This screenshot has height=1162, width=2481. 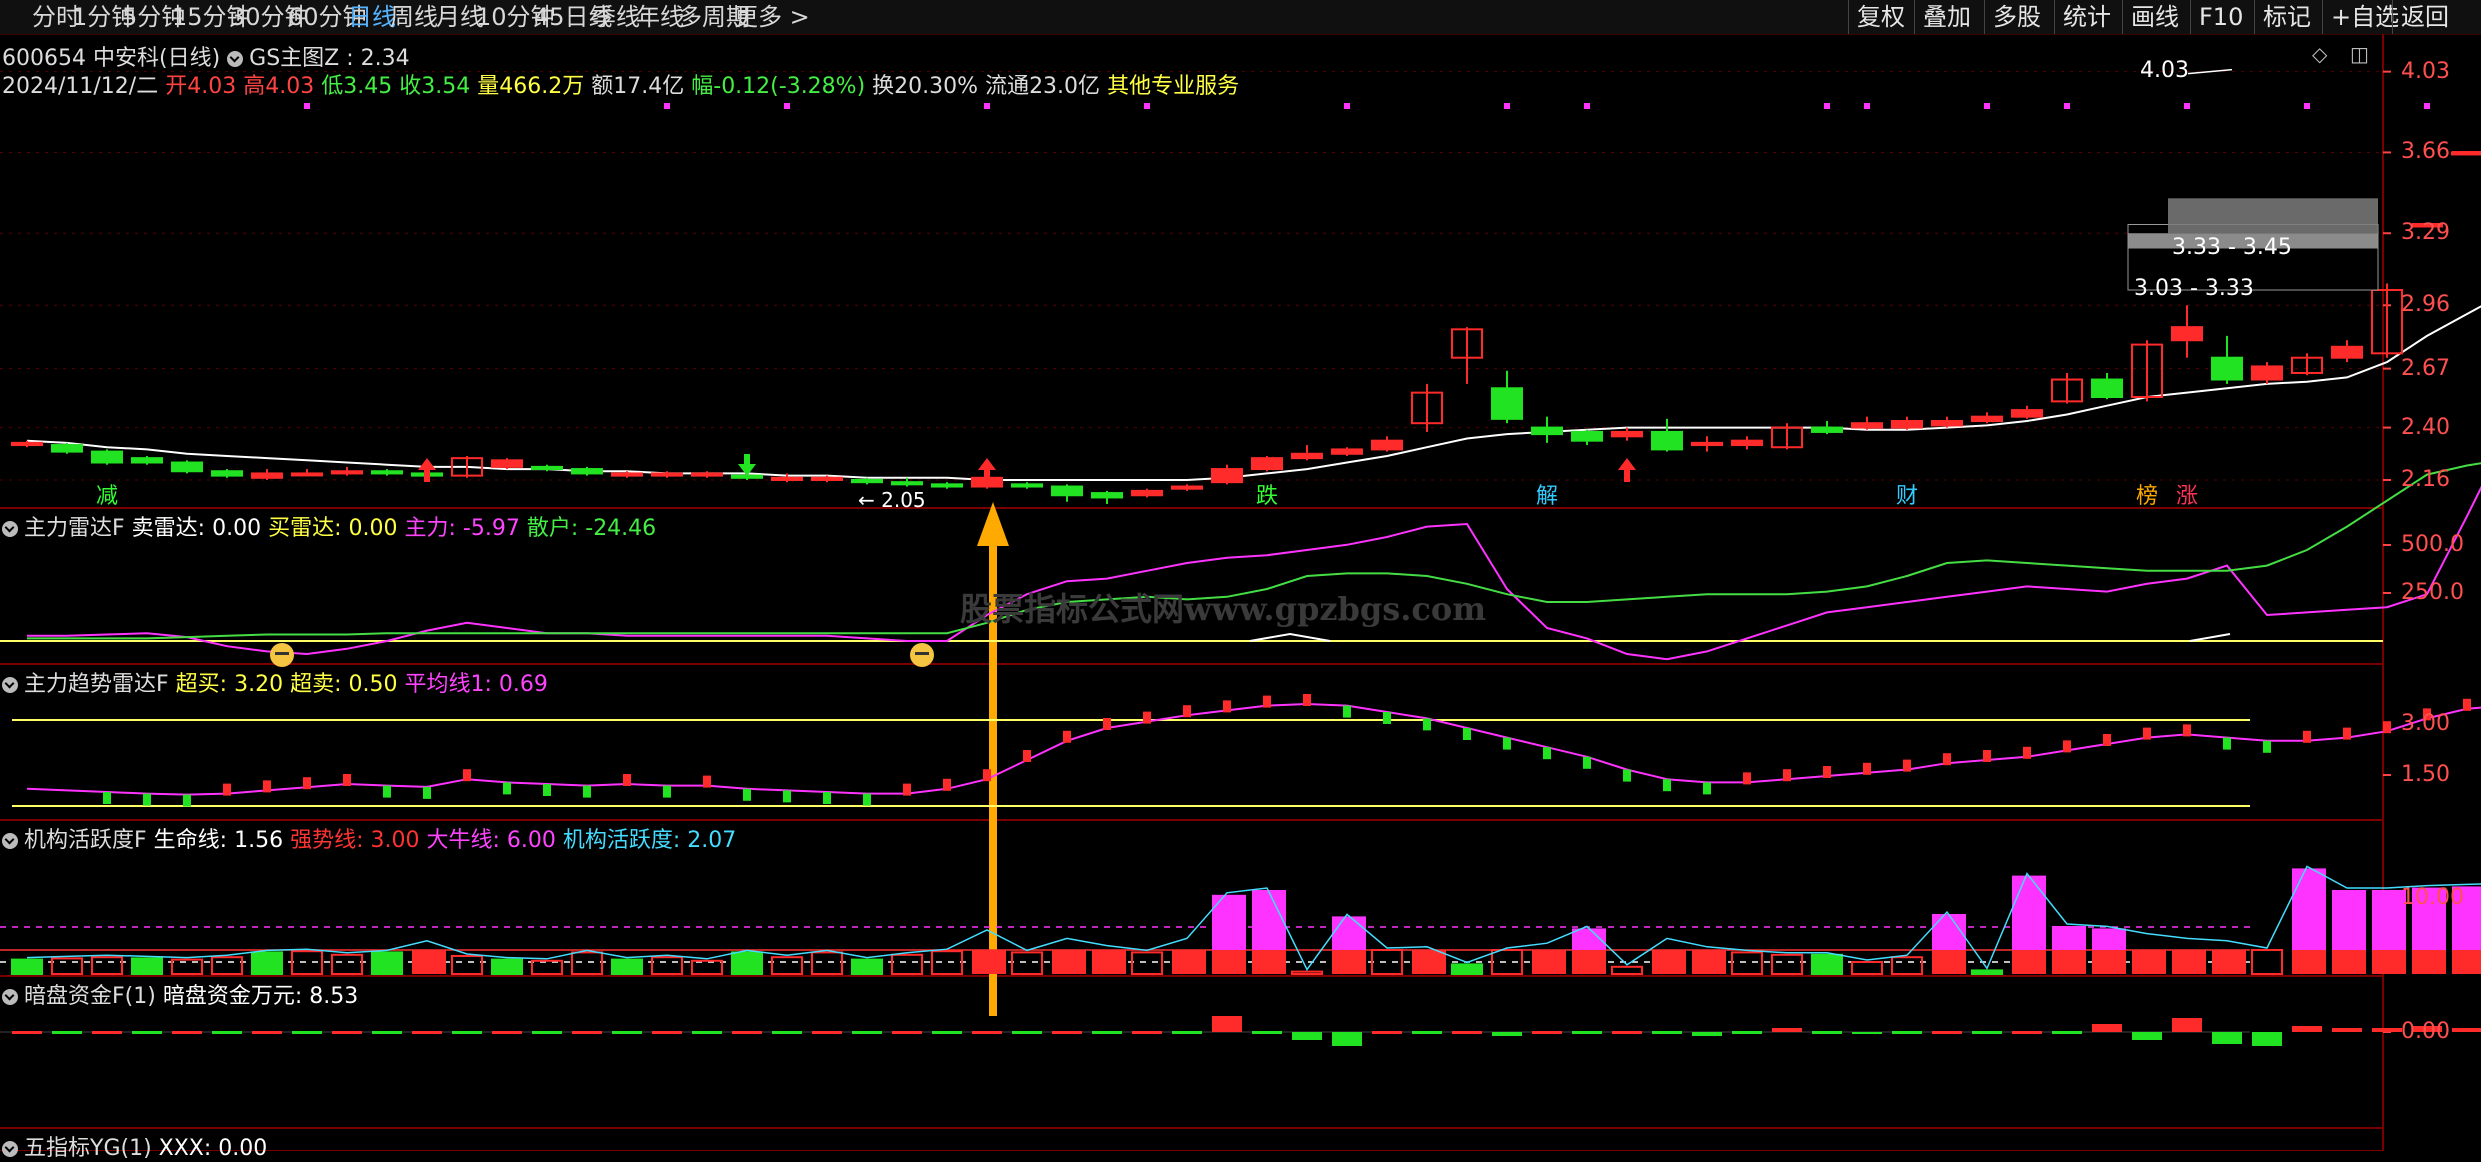 I want to click on item-label: 卖雷达:, so click(x=168, y=528).